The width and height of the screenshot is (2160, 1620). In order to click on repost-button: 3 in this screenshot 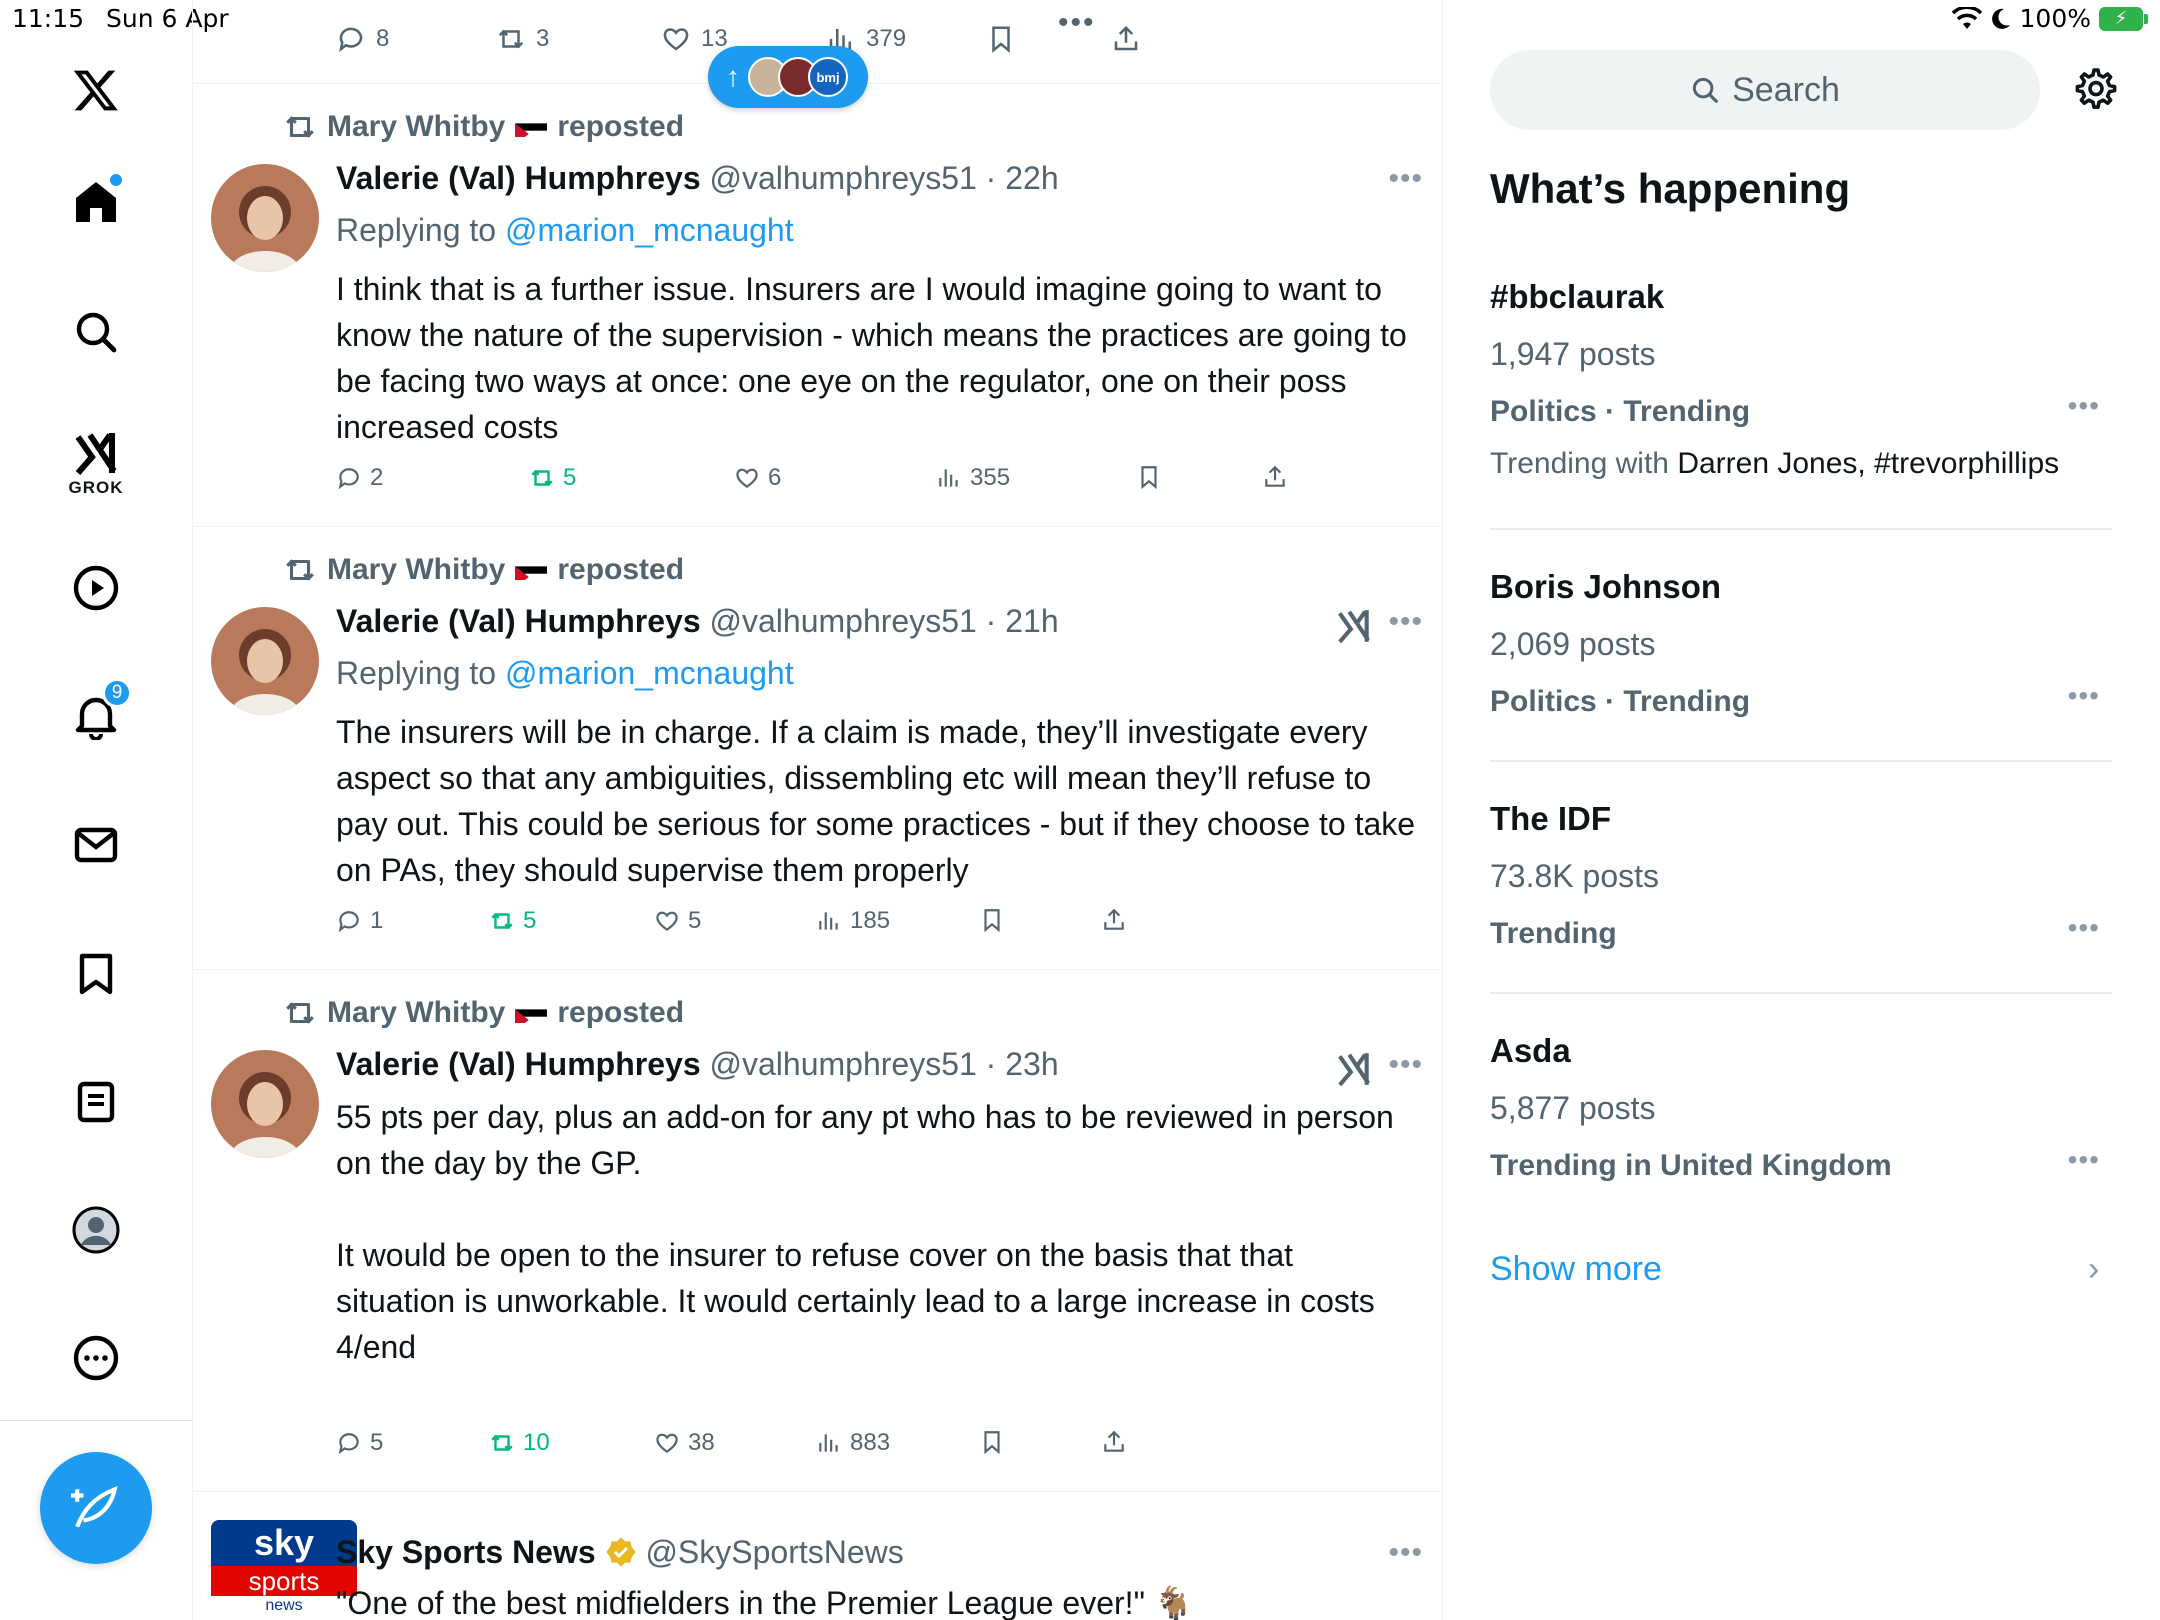, I will do `click(522, 39)`.